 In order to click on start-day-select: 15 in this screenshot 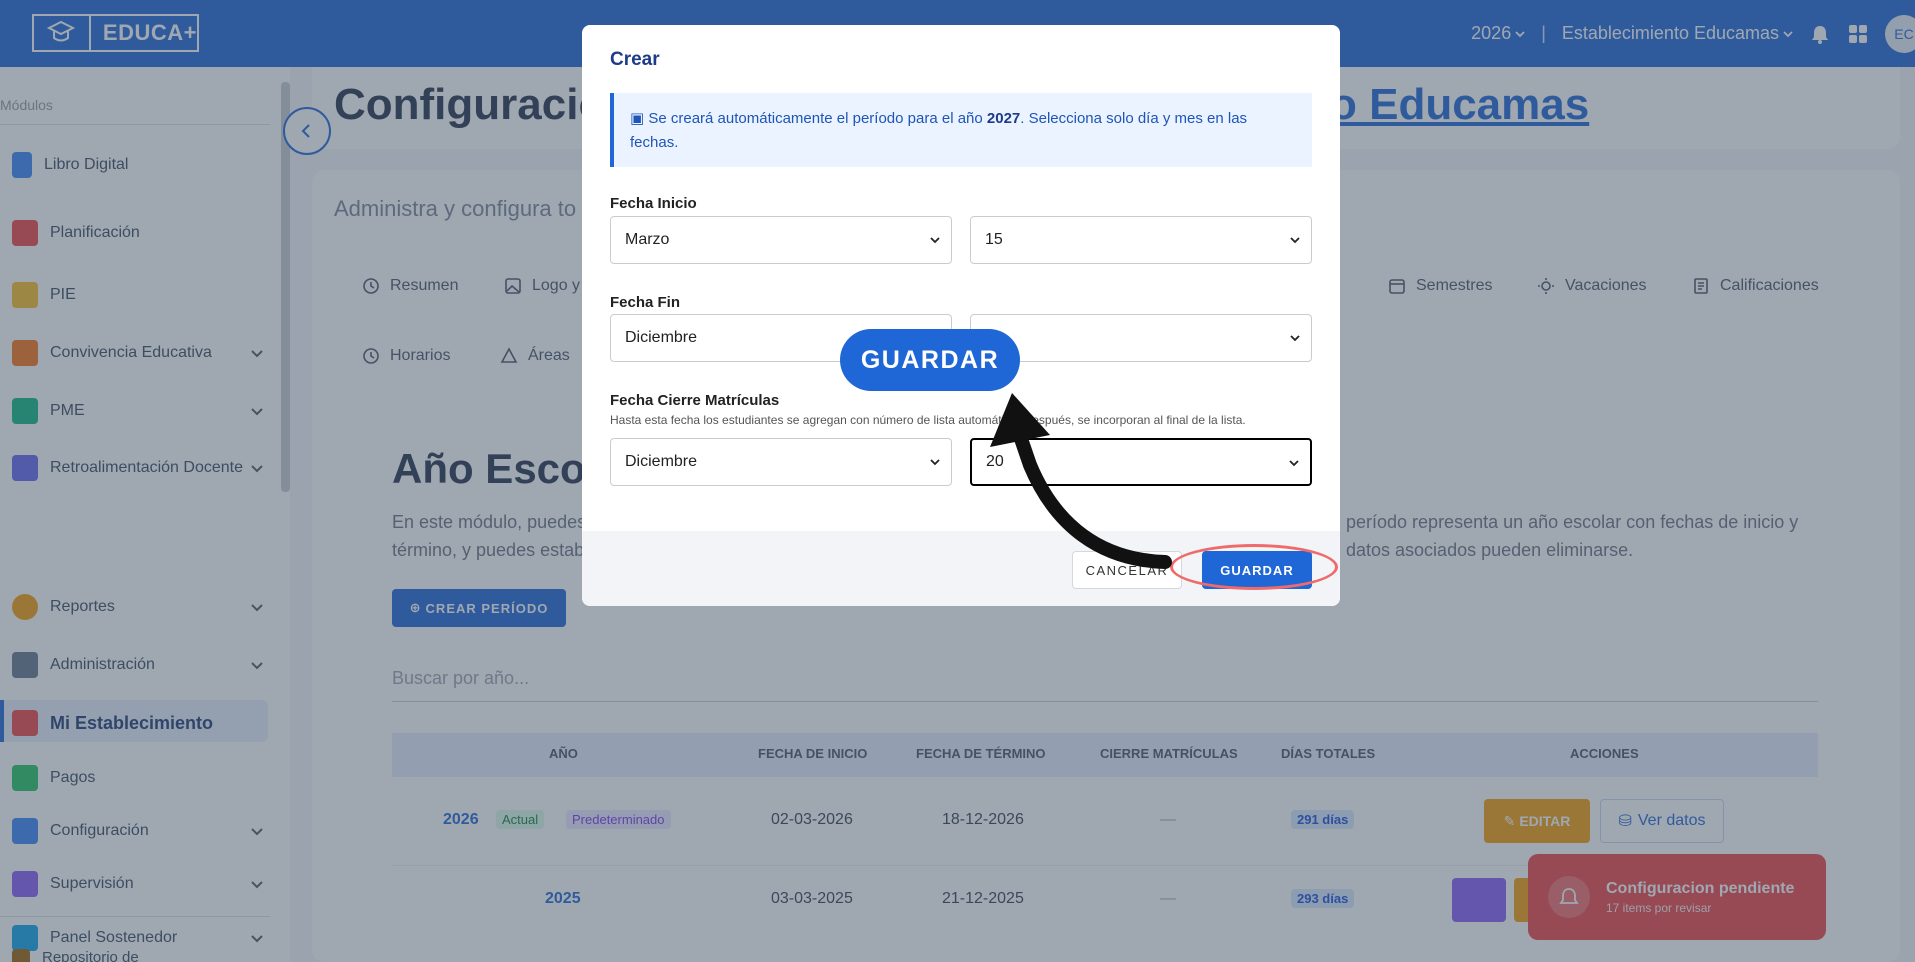, I will do `click(1141, 240)`.